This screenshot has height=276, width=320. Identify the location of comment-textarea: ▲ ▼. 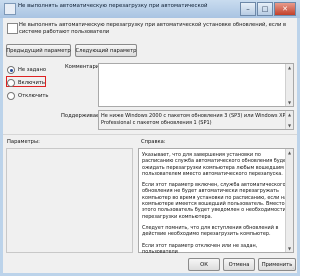
(196, 85).